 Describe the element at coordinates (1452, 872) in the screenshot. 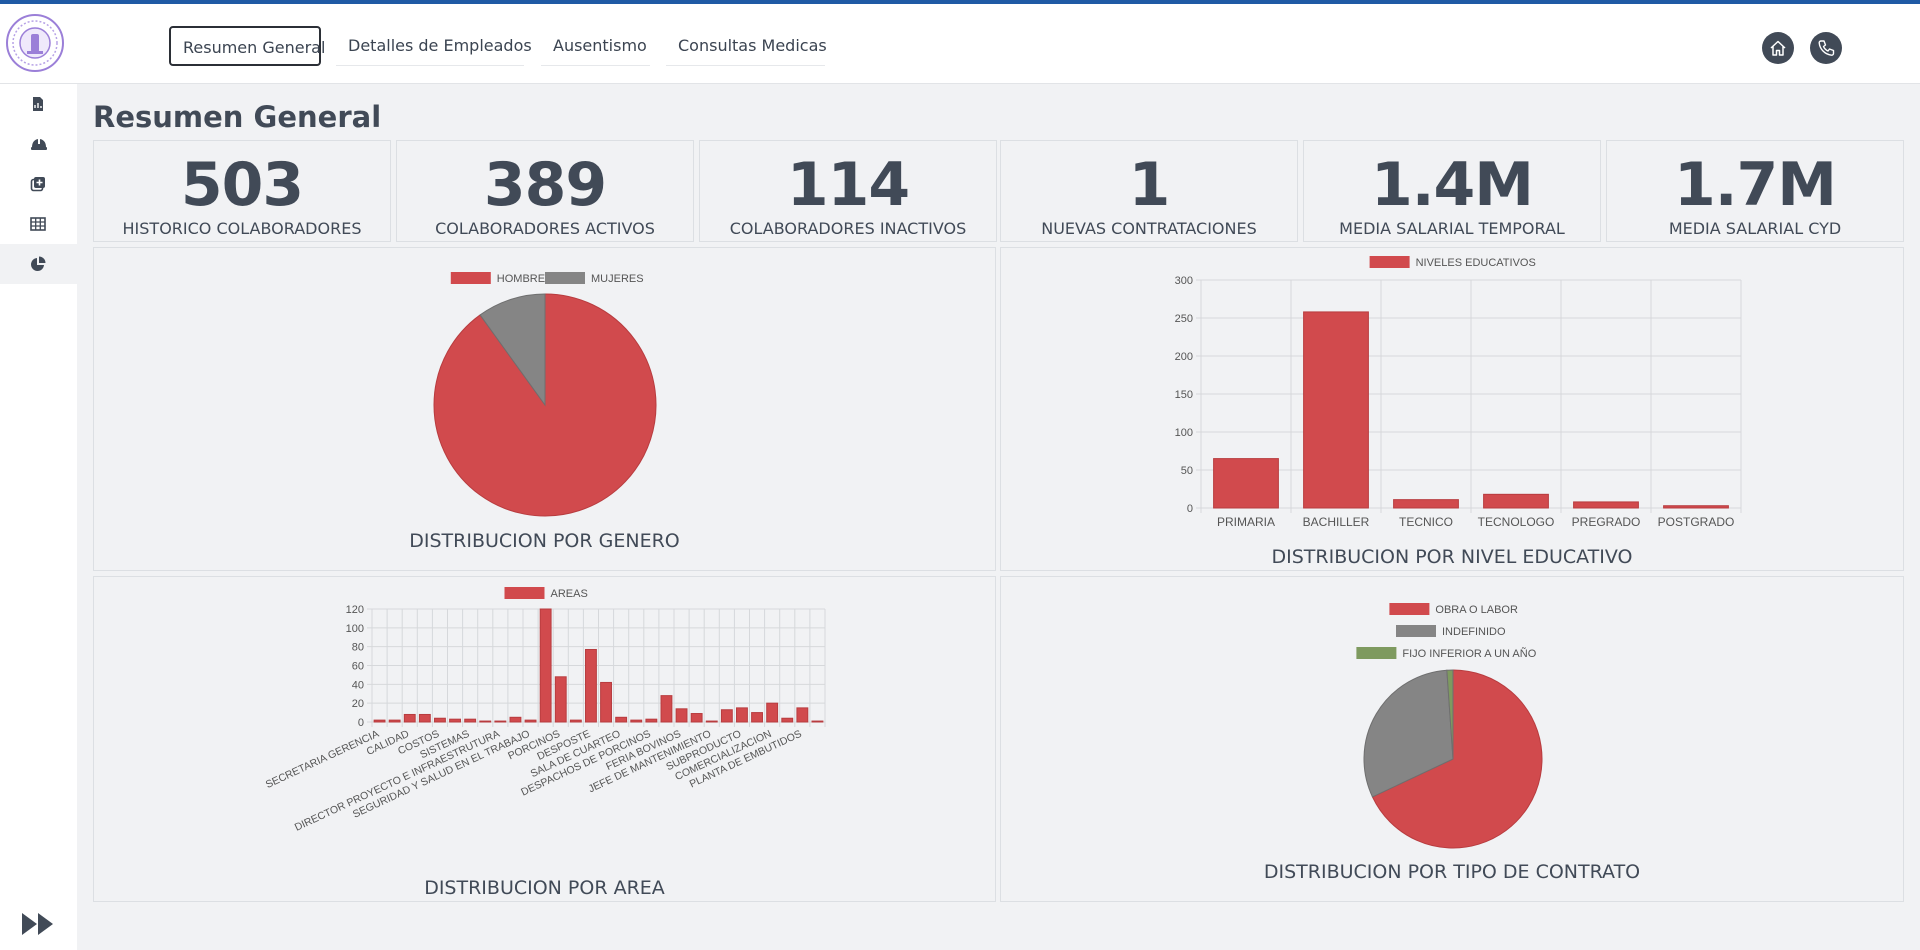

I see `chart-title: DISTRIBUCION POR TIPO DE CONTRATO` at that location.